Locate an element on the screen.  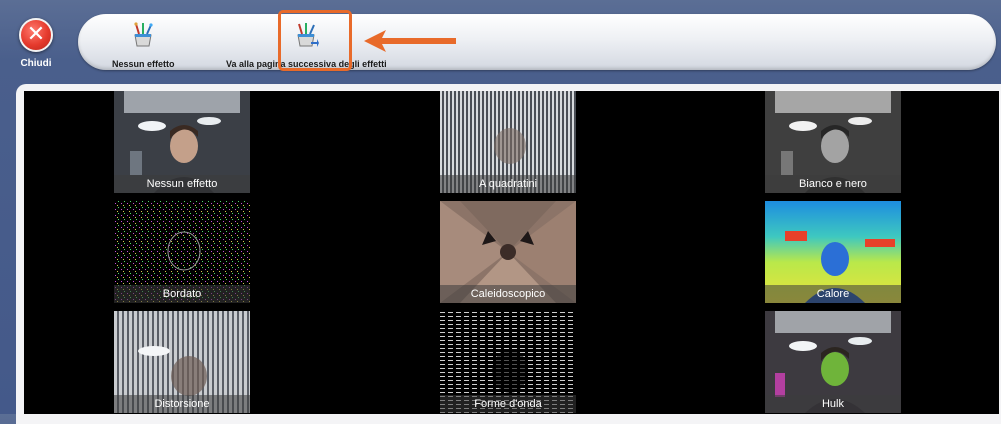
no-effect-button: Nessun effetto is located at coordinates (143, 45).